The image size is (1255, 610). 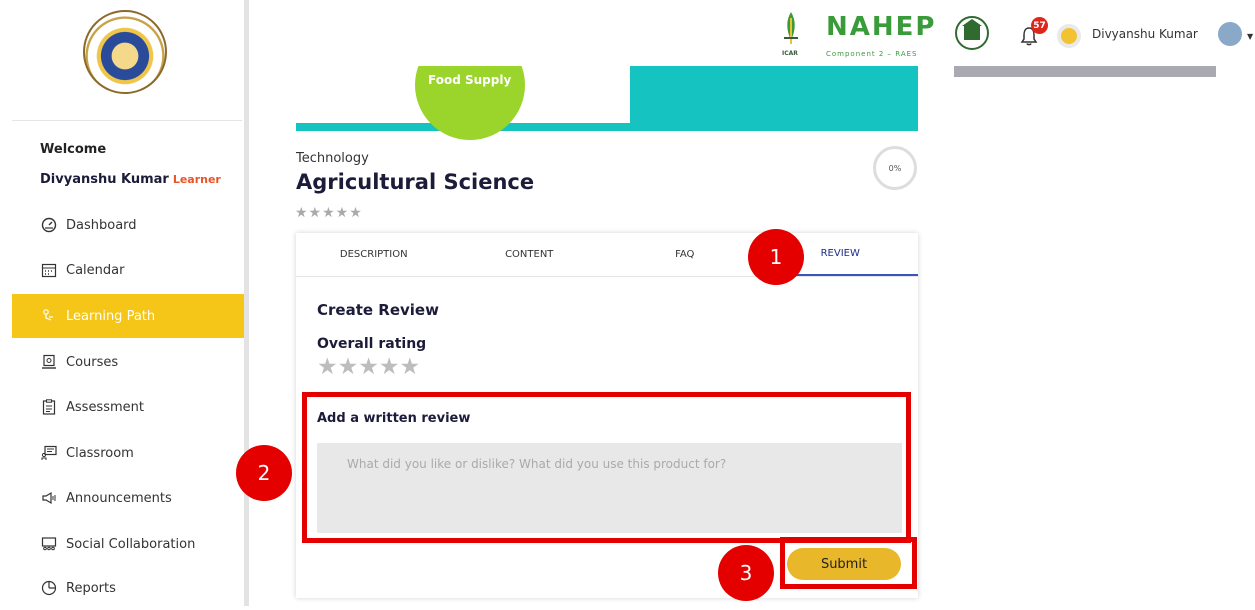 I want to click on tab-bar: DESCRIPTION CONTENT FAQ REVIEW, so click(x=607, y=255).